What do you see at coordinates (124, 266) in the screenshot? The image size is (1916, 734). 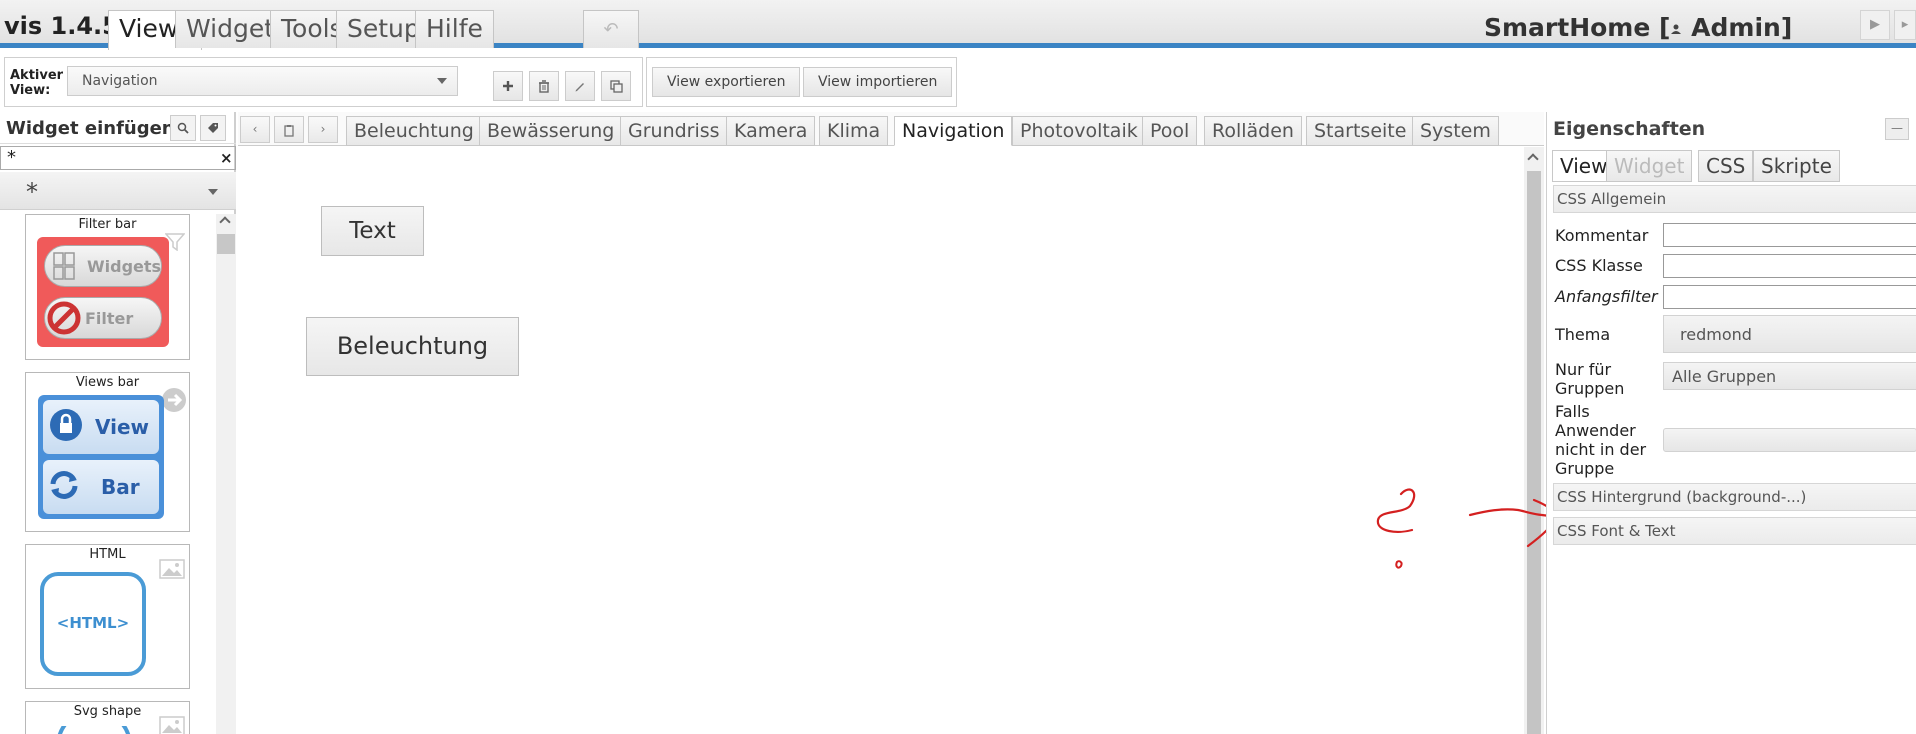 I see `preview-widgets-label: Widgets` at bounding box center [124, 266].